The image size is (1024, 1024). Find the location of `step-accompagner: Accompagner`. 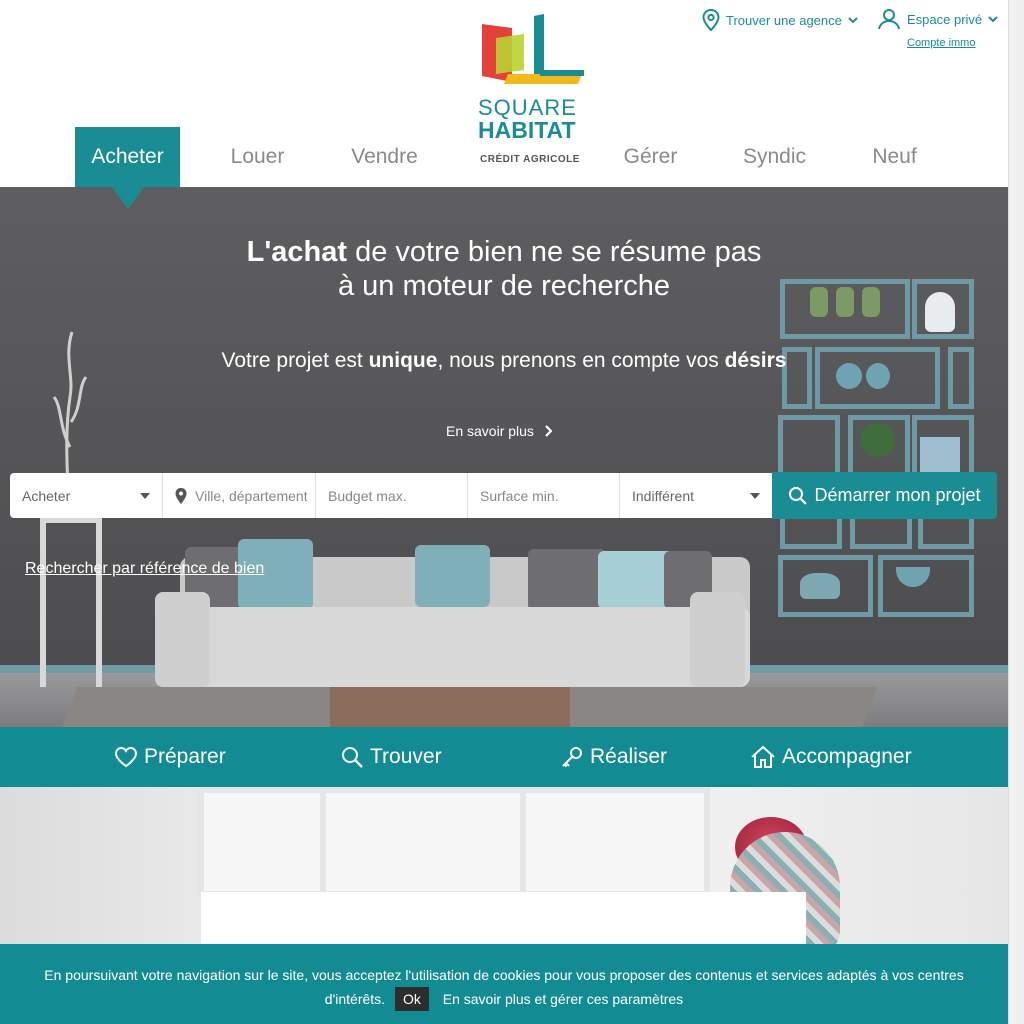

step-accompagner: Accompagner is located at coordinates (831, 757).